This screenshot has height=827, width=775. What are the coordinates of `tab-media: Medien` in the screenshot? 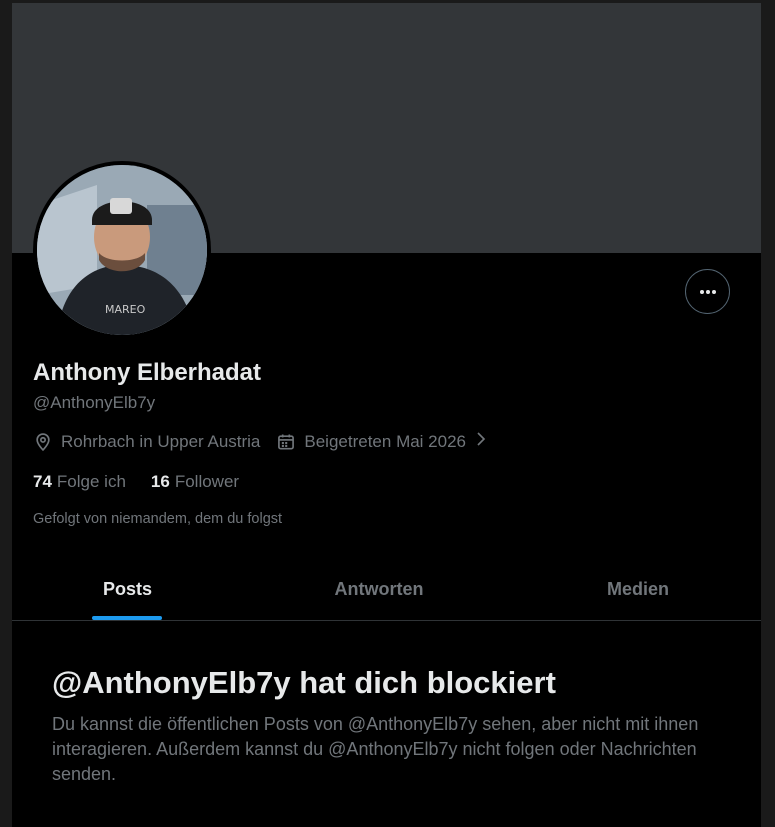 It's located at (638, 589).